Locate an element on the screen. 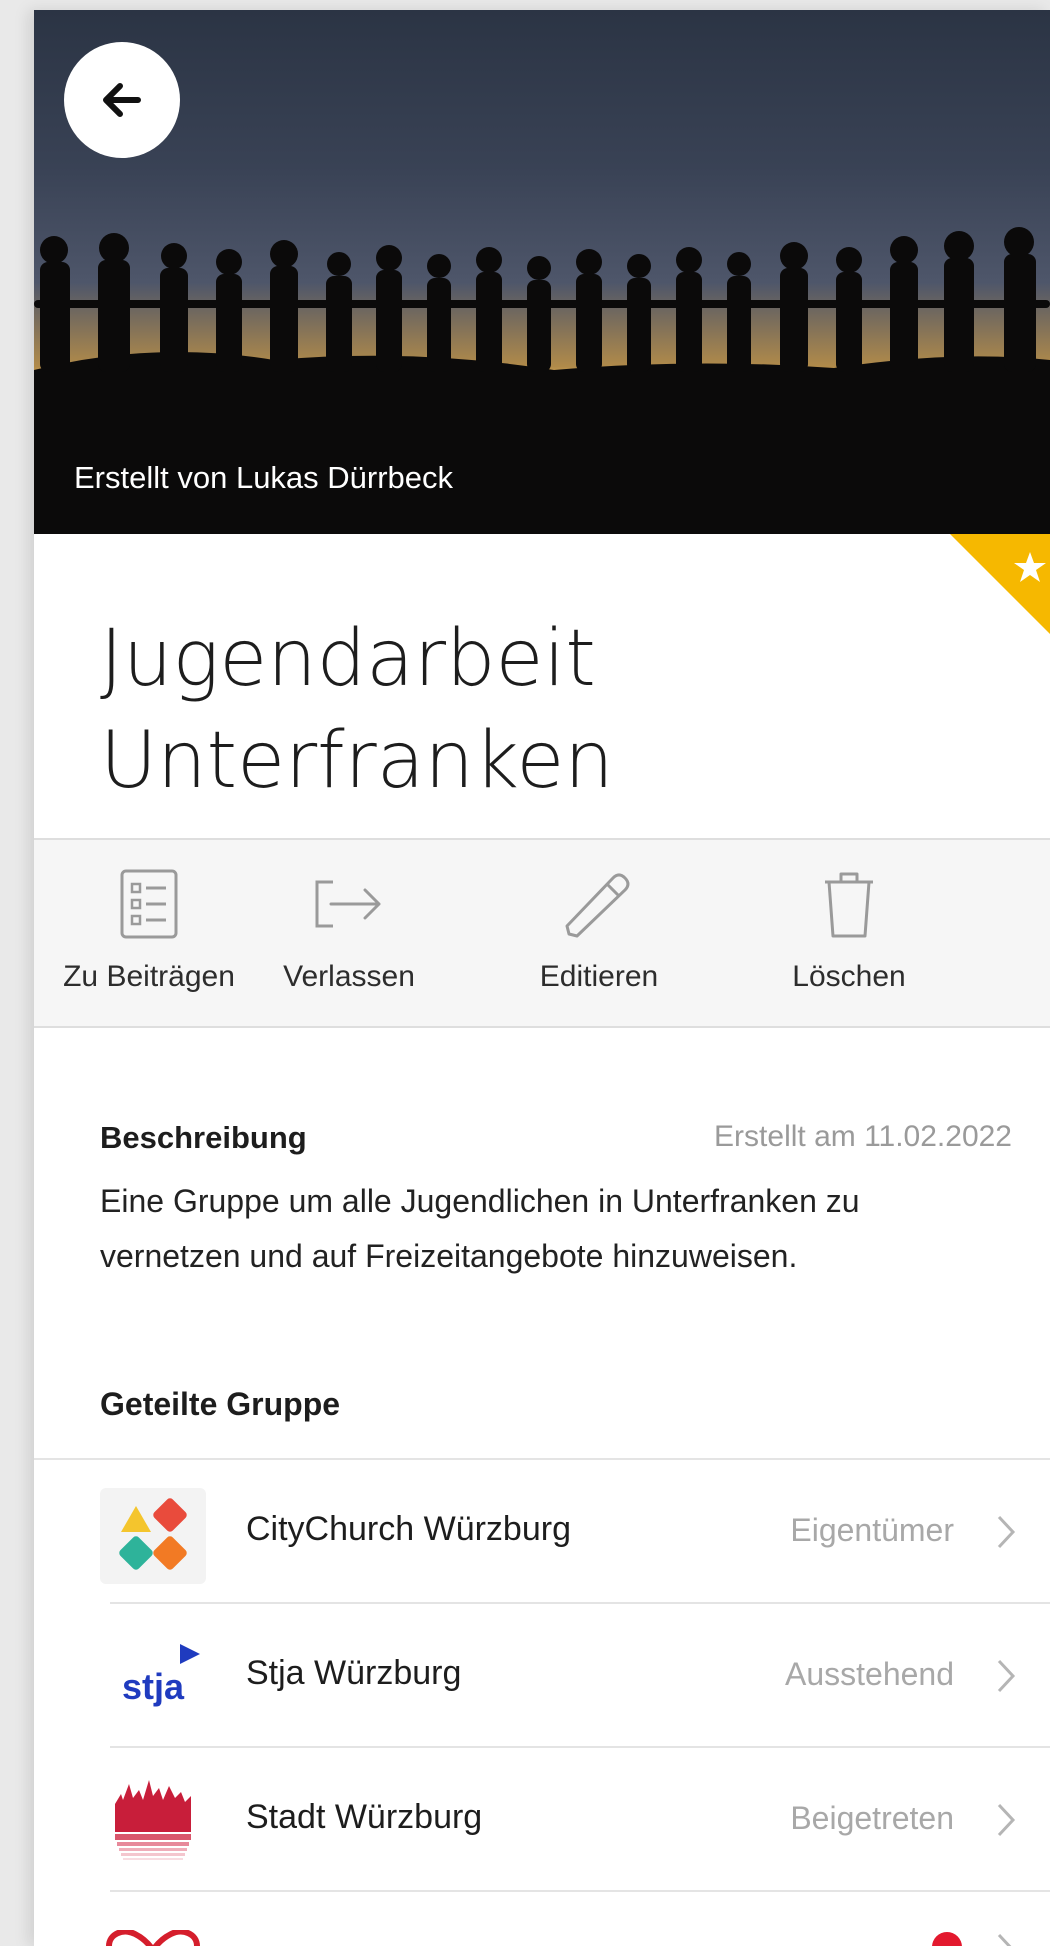  back-button is located at coordinates (122, 100).